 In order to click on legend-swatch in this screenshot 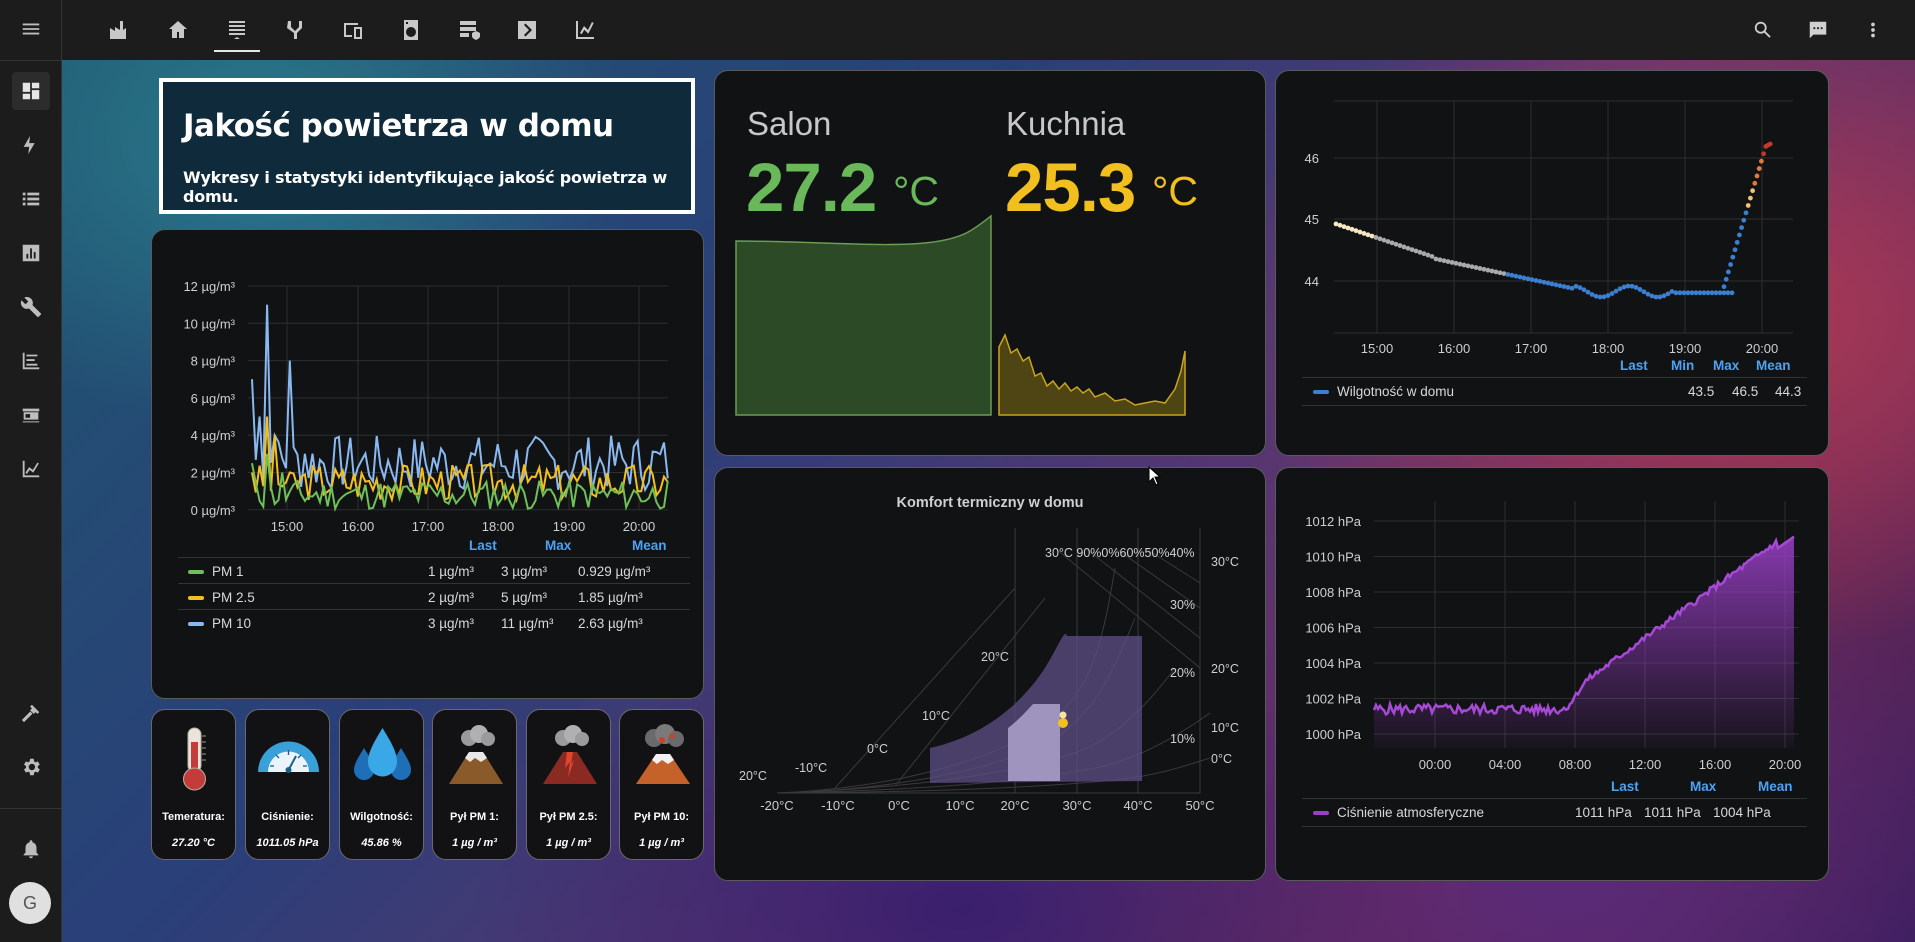, I will do `click(1321, 392)`.